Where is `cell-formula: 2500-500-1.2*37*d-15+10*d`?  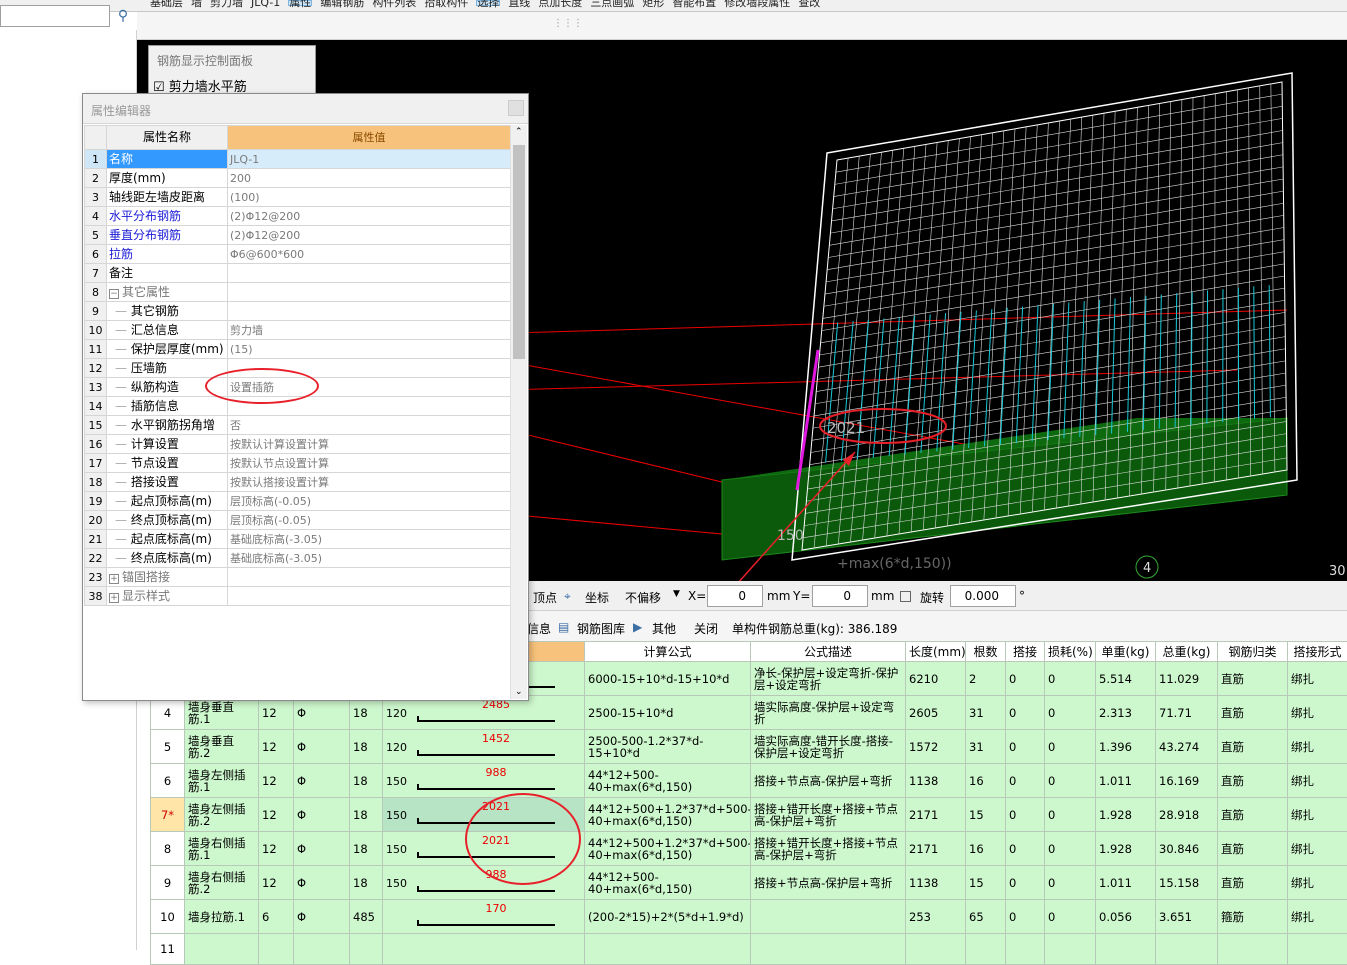 cell-formula: 2500-500-1.2*37*d-15+10*d is located at coordinates (668, 747).